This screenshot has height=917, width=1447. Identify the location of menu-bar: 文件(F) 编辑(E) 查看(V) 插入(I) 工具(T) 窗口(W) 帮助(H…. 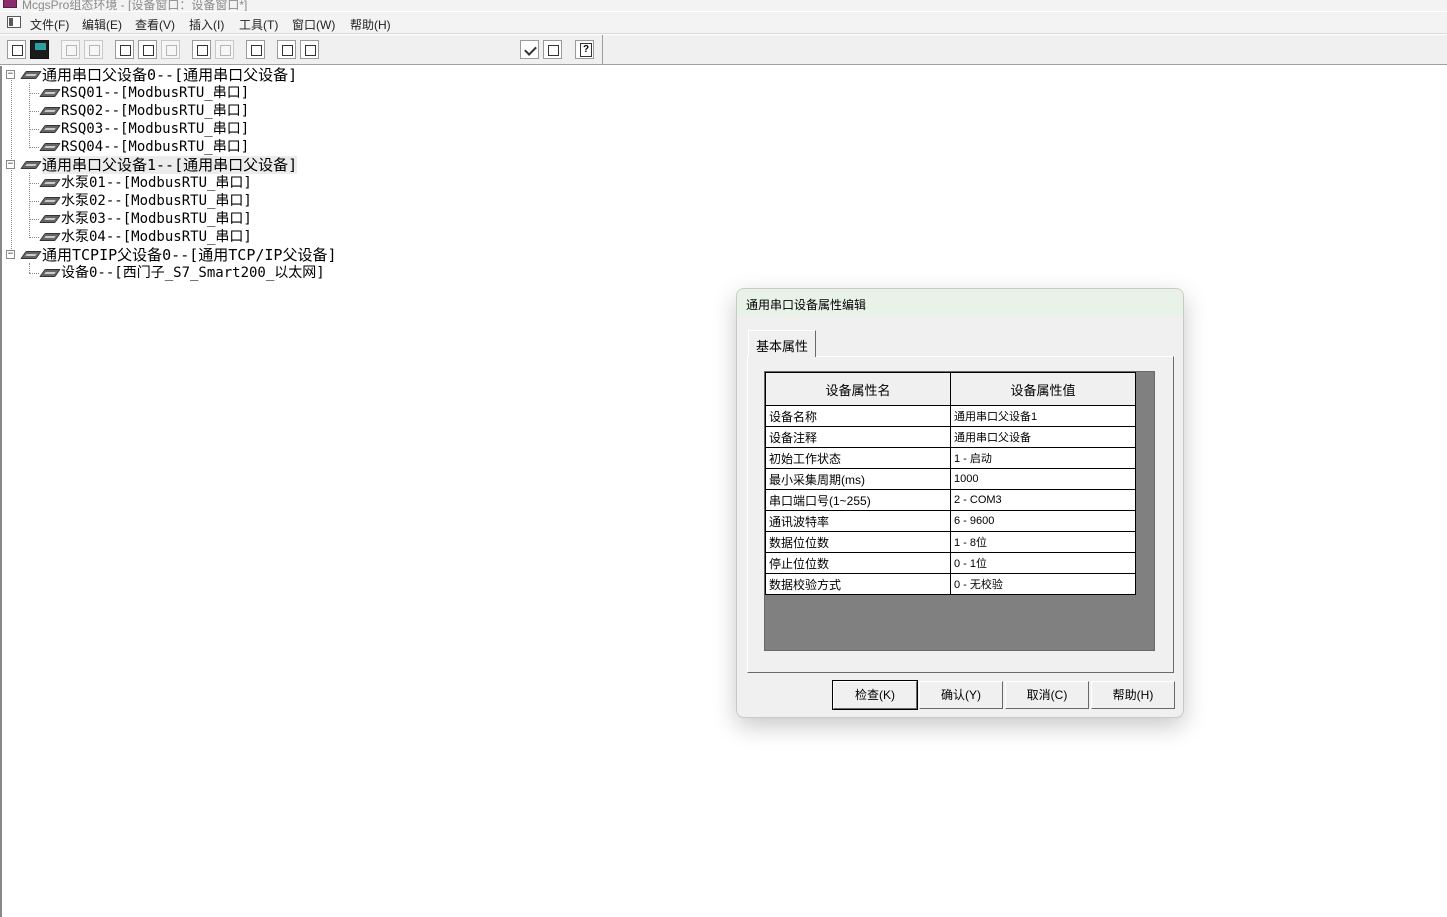
(723, 23).